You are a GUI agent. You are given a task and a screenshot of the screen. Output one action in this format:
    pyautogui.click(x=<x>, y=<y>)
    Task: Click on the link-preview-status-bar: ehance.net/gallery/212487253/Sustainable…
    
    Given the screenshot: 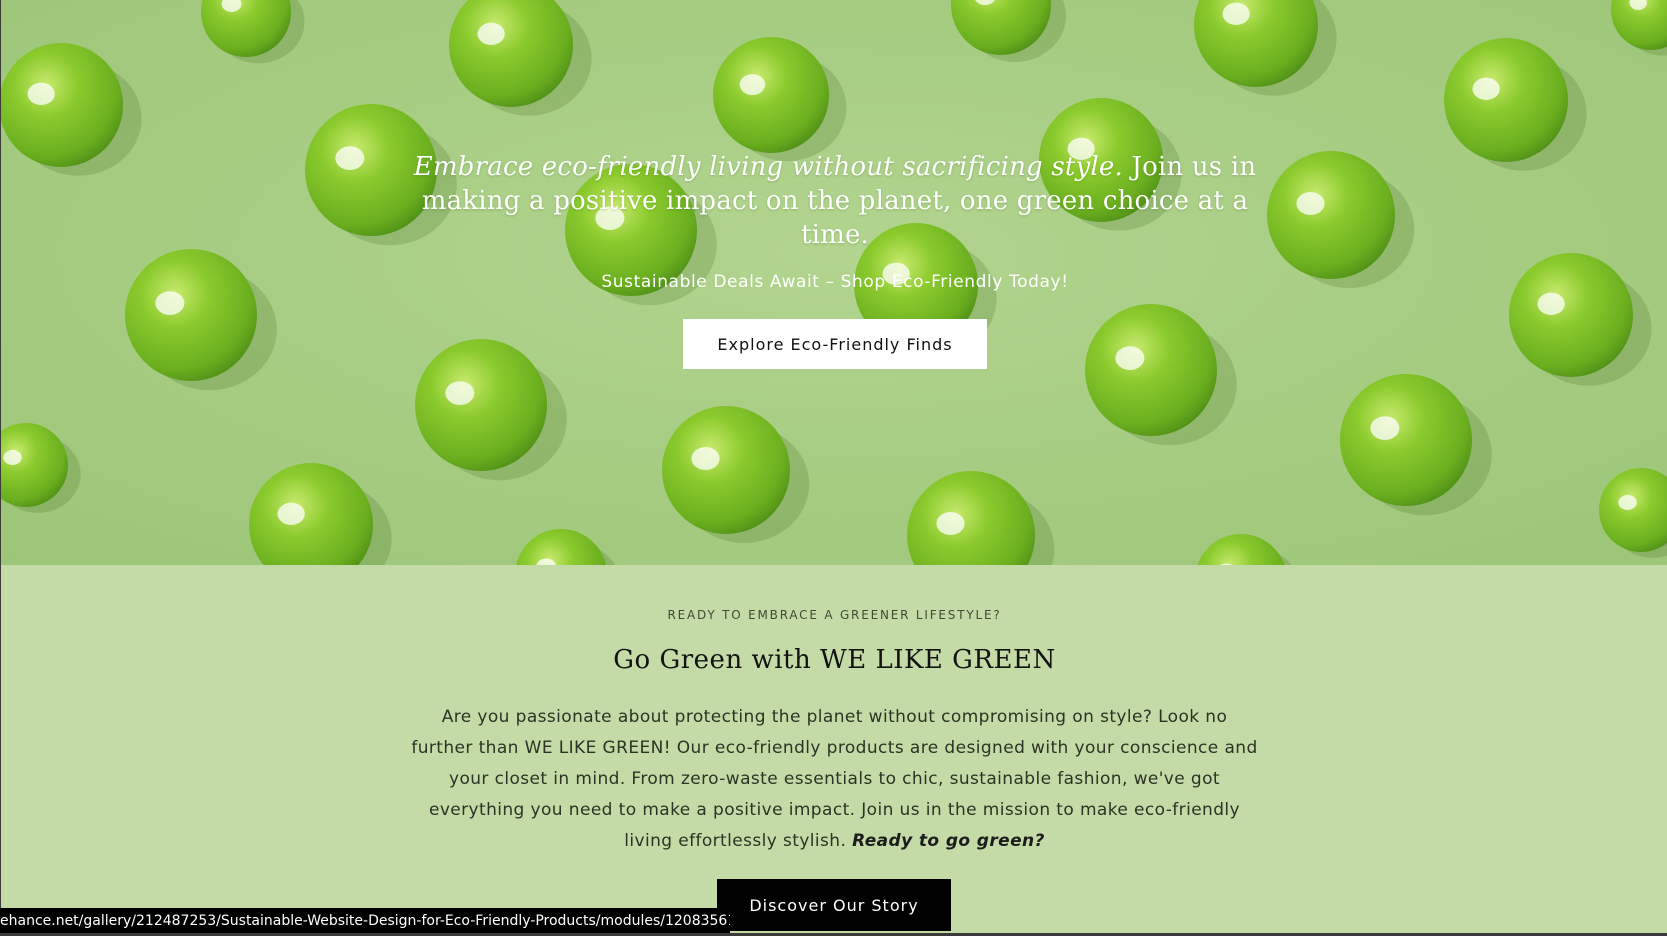 What is the action you would take?
    pyautogui.click(x=365, y=921)
    